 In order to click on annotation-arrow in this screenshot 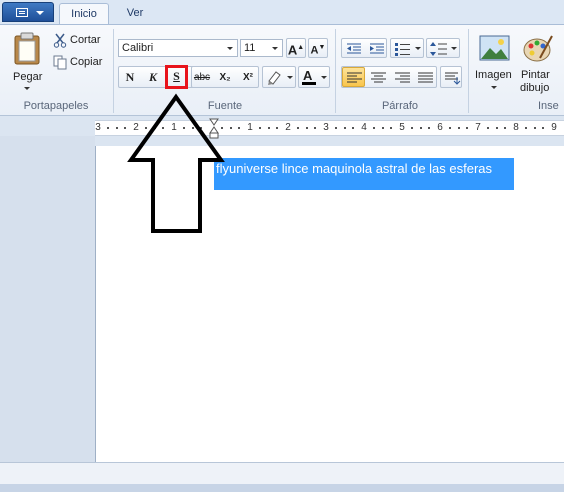, I will do `click(176, 163)`.